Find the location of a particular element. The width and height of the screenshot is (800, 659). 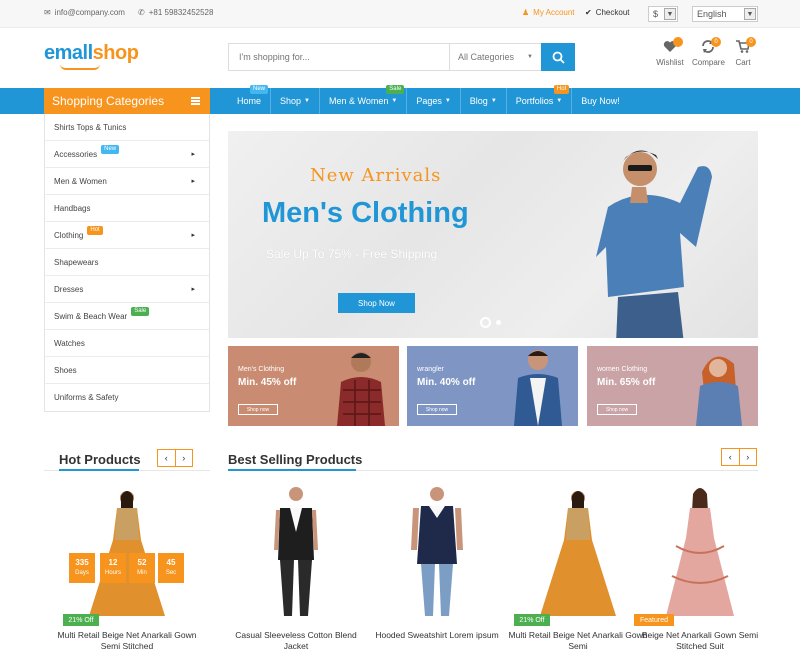

featured-badge: Featured is located at coordinates (654, 620).